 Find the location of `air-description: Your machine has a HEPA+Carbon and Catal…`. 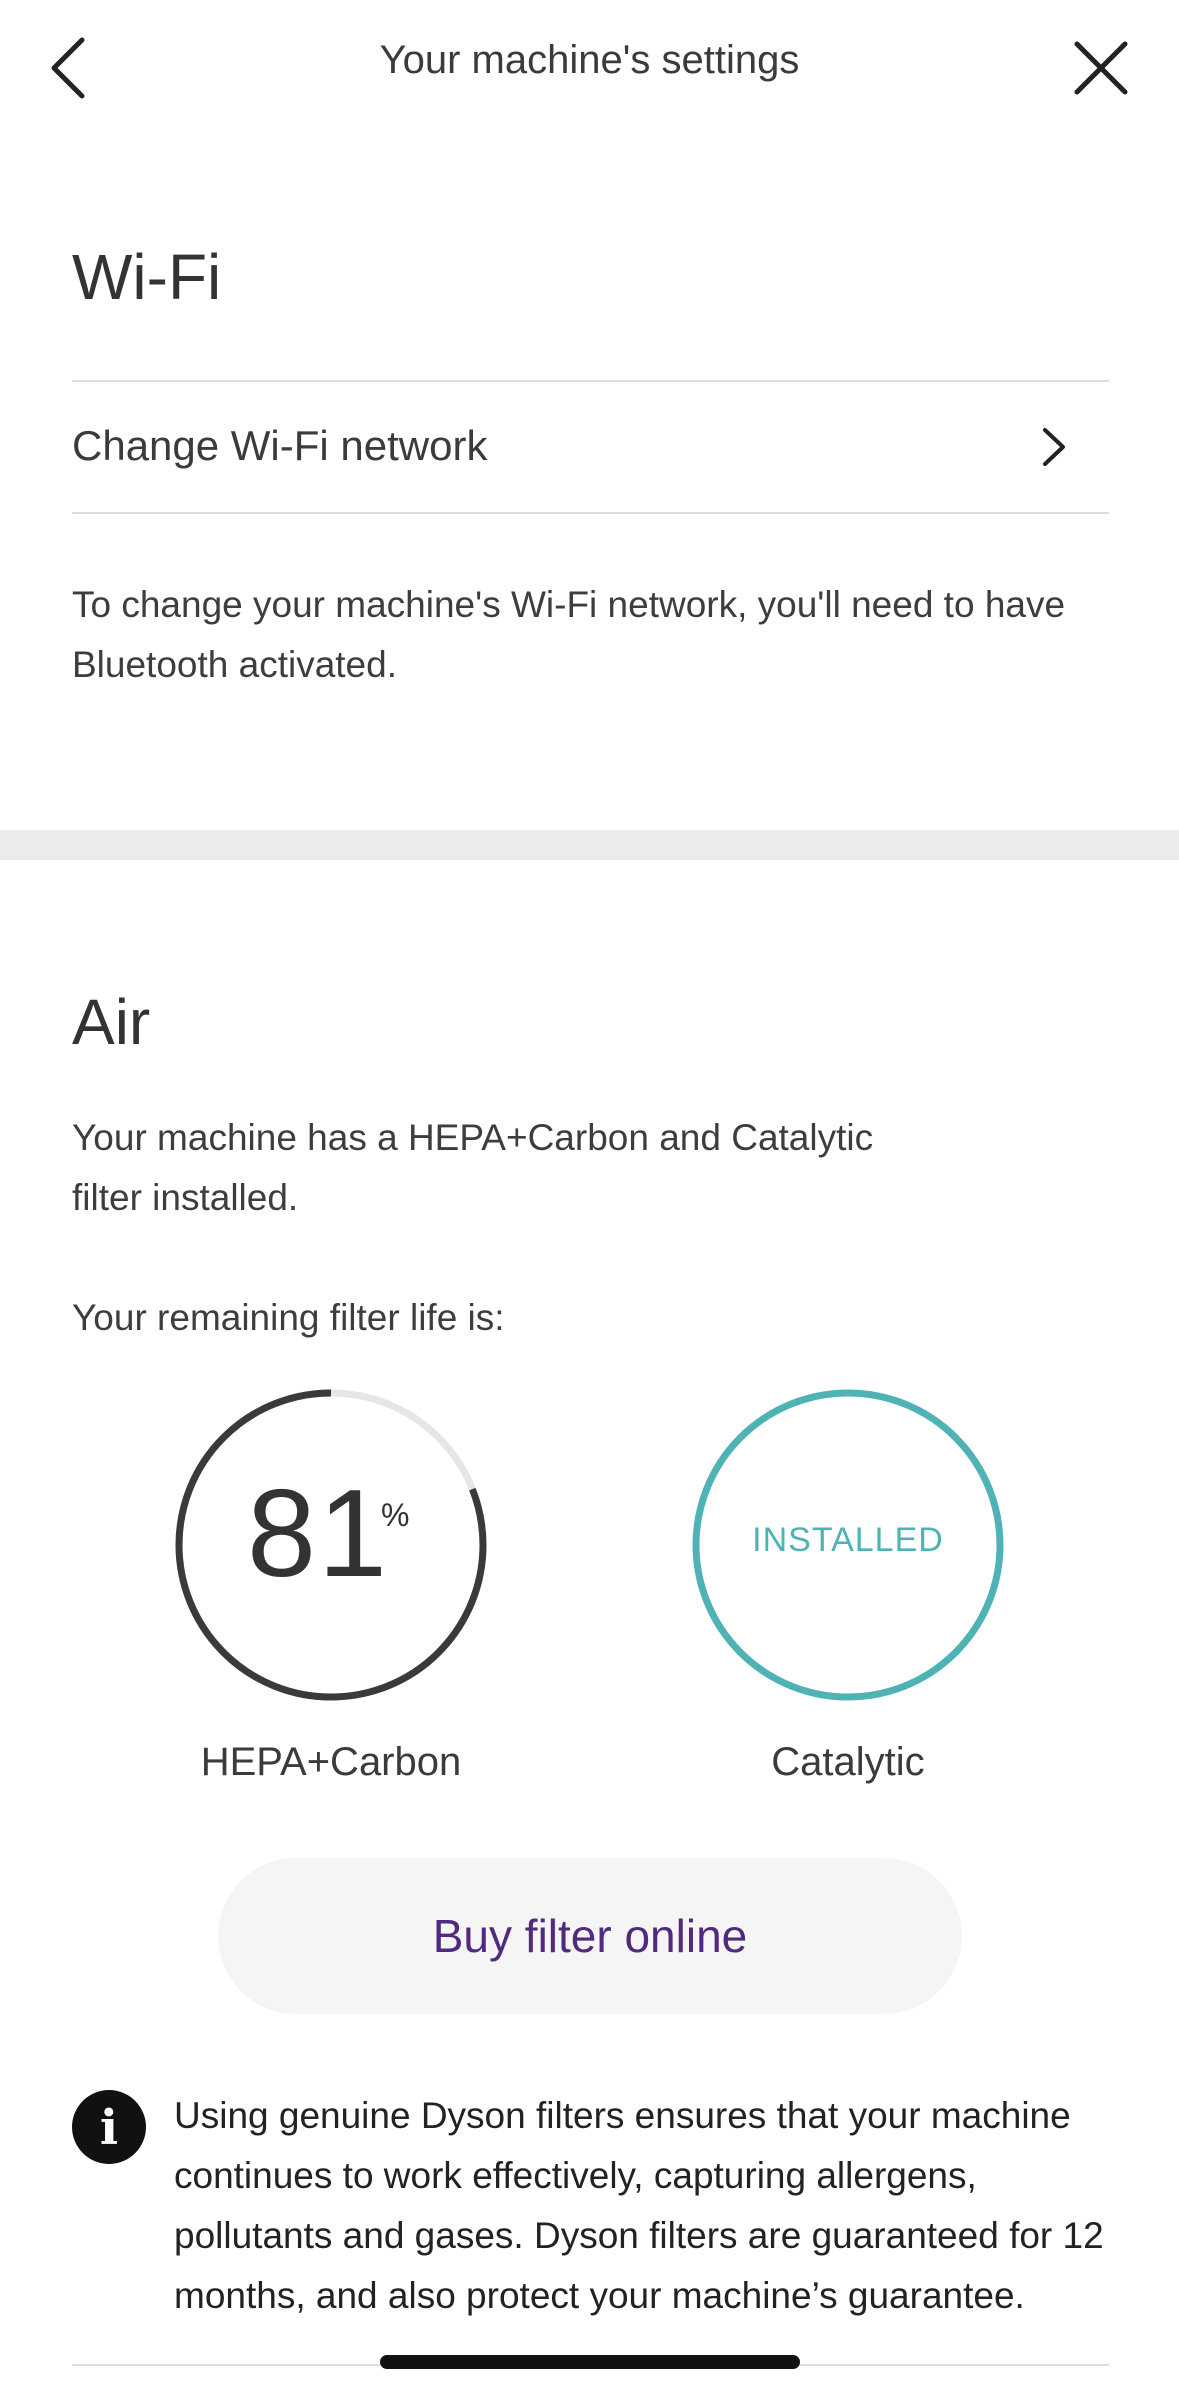

air-description: Your machine has a HEPA+Carbon and Catal… is located at coordinates (472, 1168).